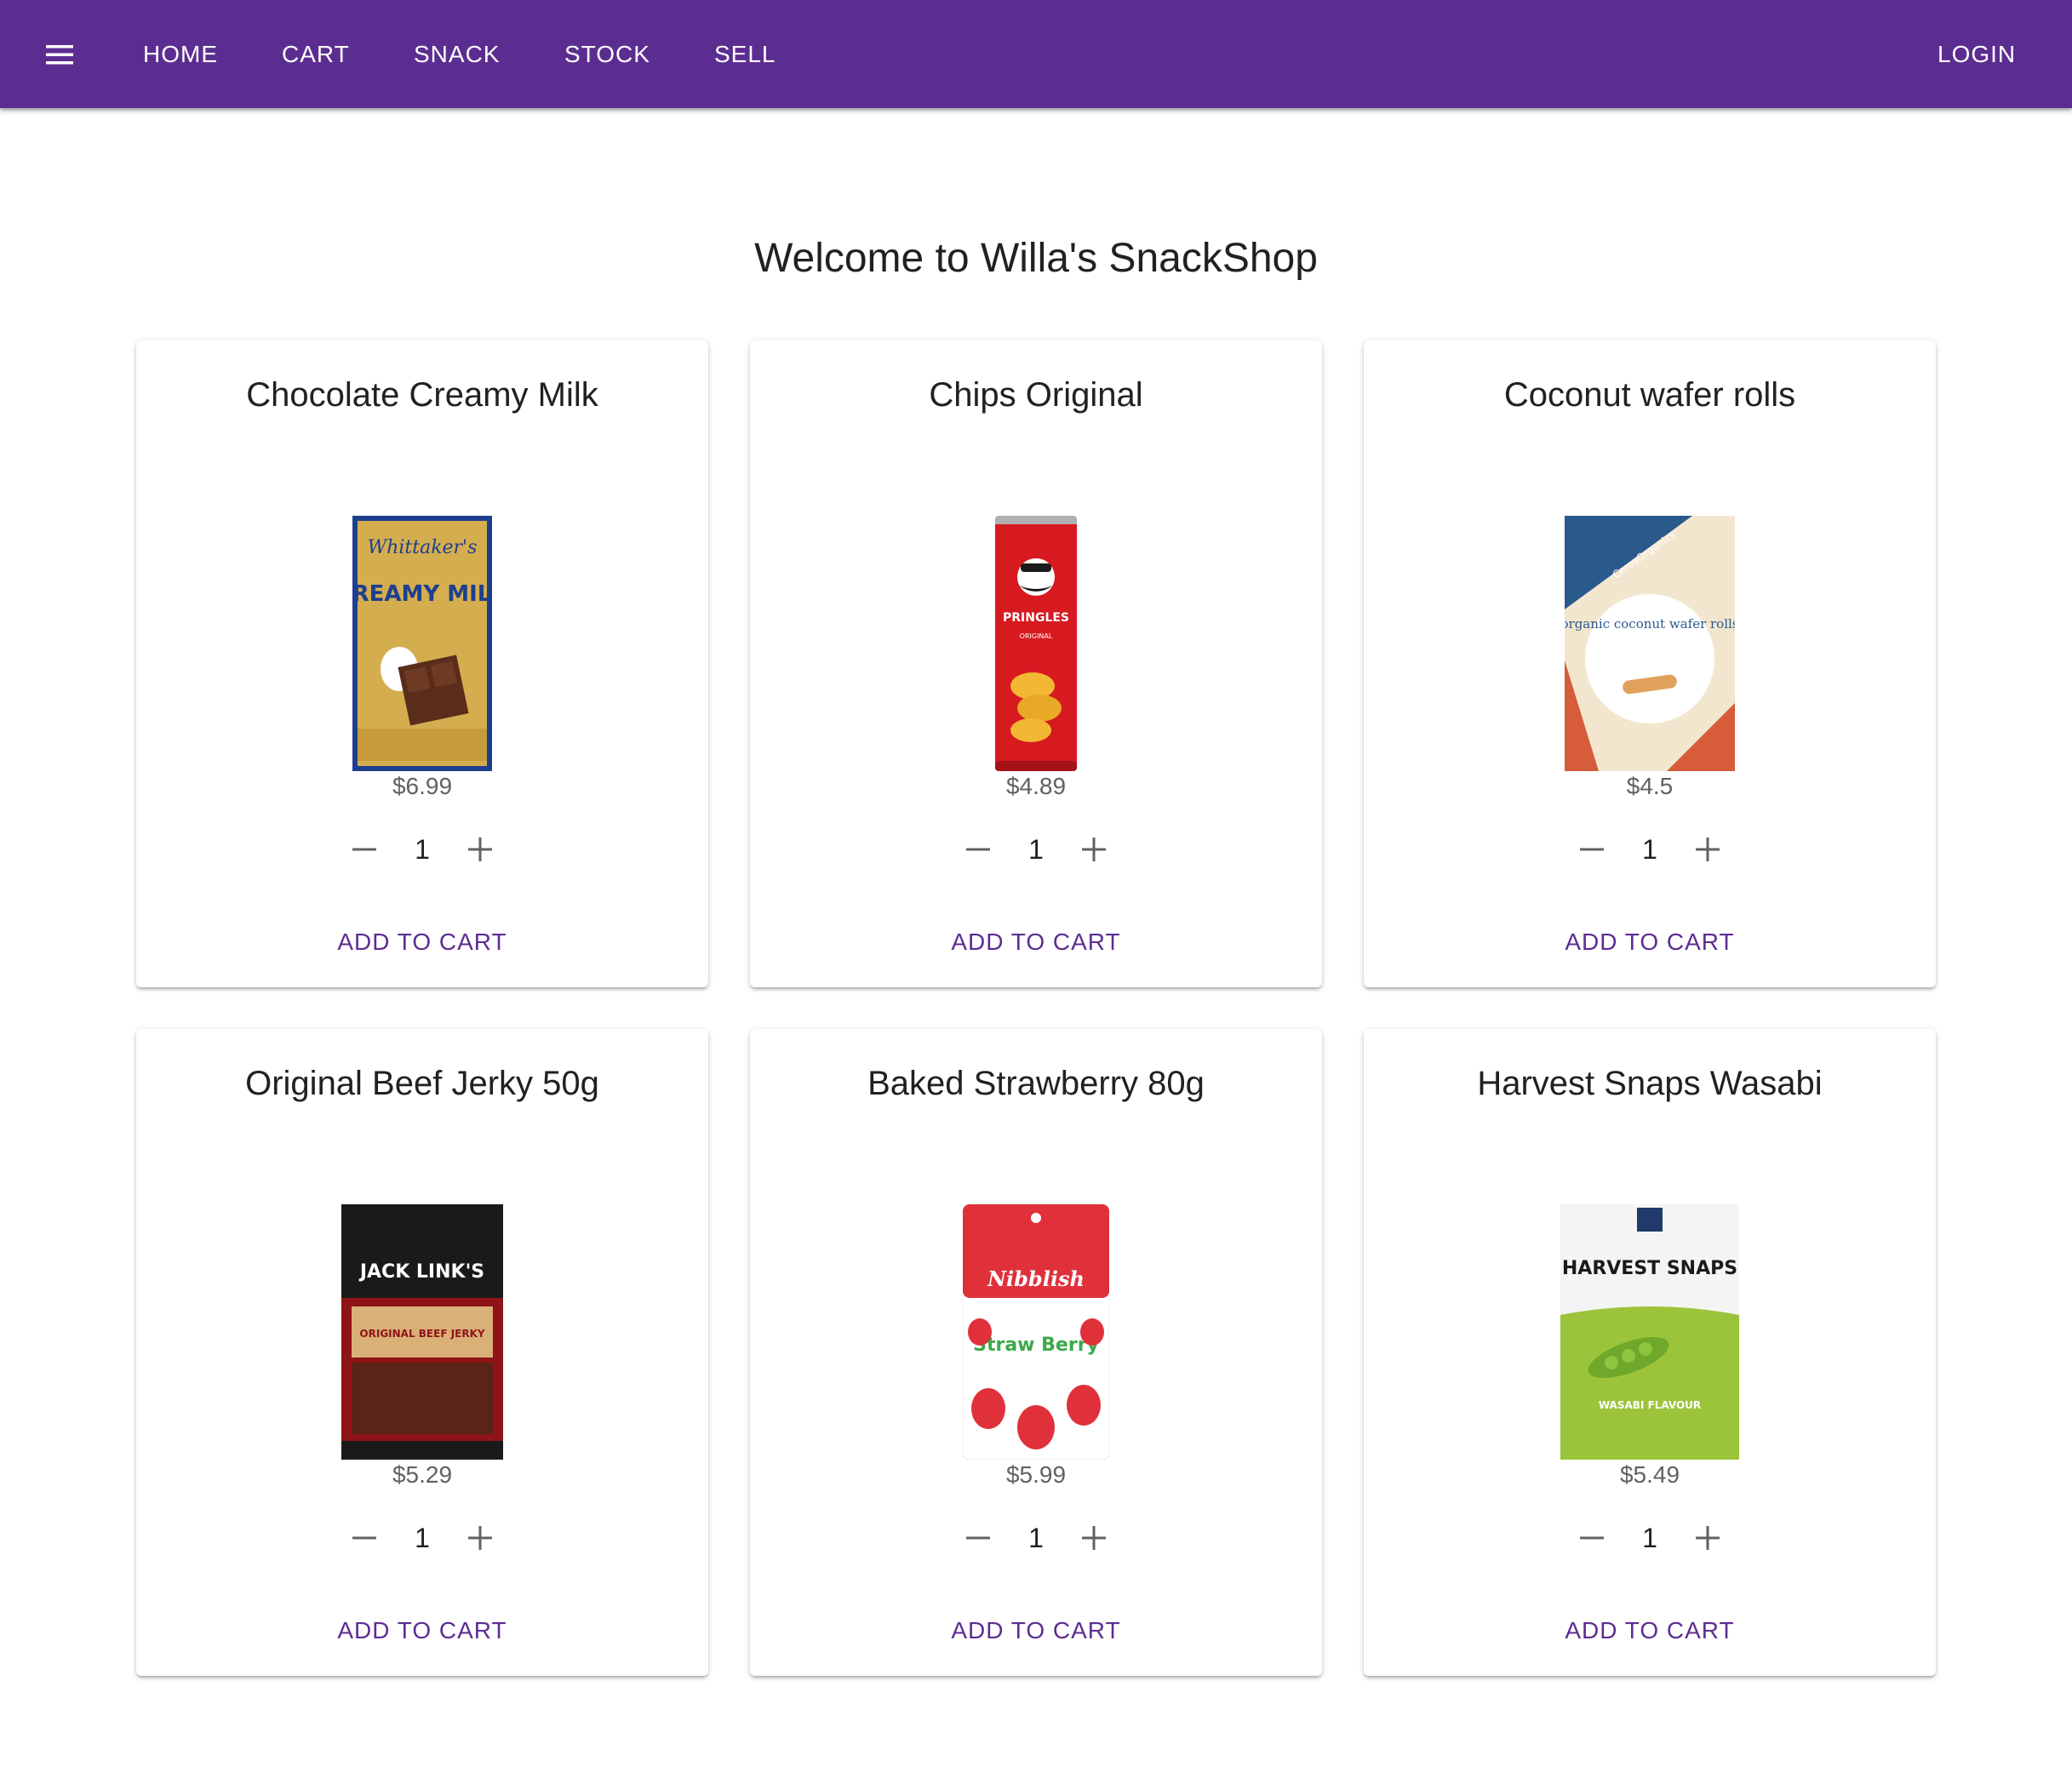 Image resolution: width=2072 pixels, height=1772 pixels. Describe the element at coordinates (422, 395) in the screenshot. I see `product-name: Chocolate Creamy Milk` at that location.